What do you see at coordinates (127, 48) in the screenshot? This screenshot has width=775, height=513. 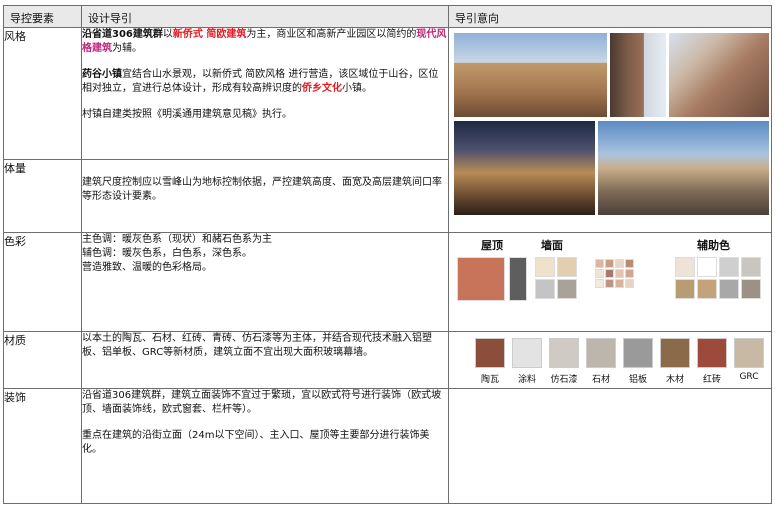 I see `style-text-1f: 为辅。` at bounding box center [127, 48].